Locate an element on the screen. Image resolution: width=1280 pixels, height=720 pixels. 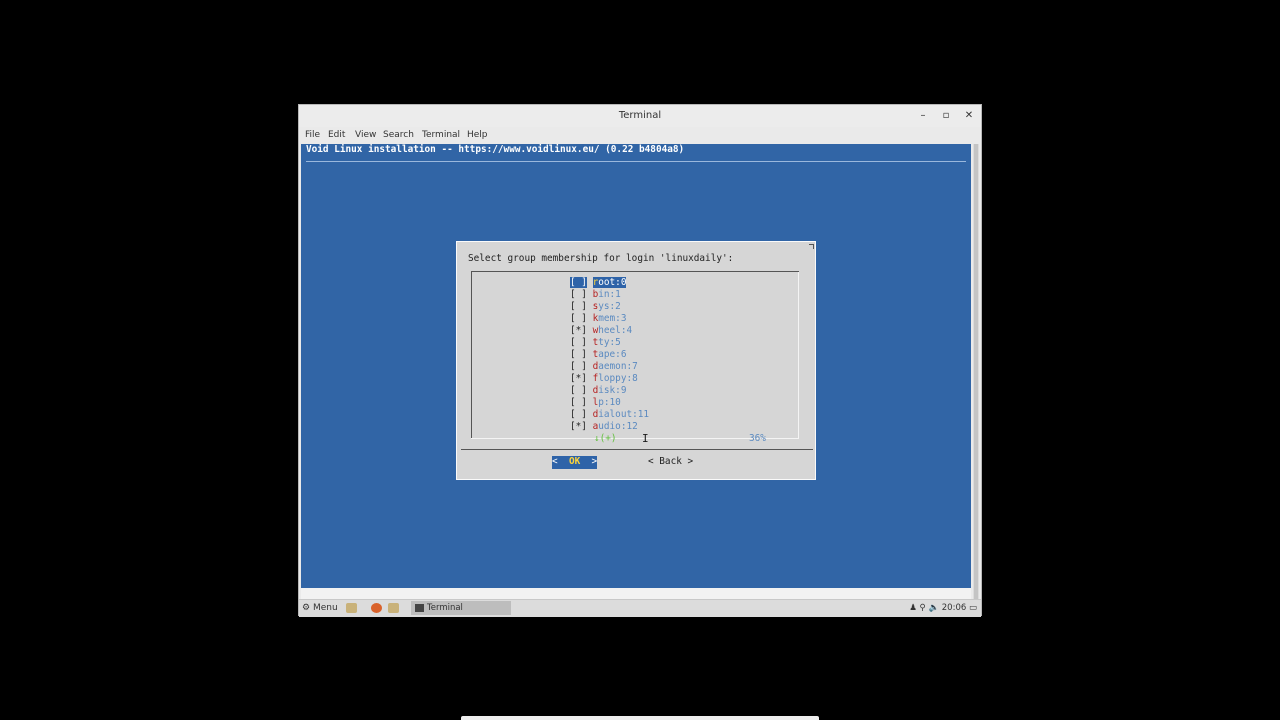
group-label: tape:6 is located at coordinates (610, 354).